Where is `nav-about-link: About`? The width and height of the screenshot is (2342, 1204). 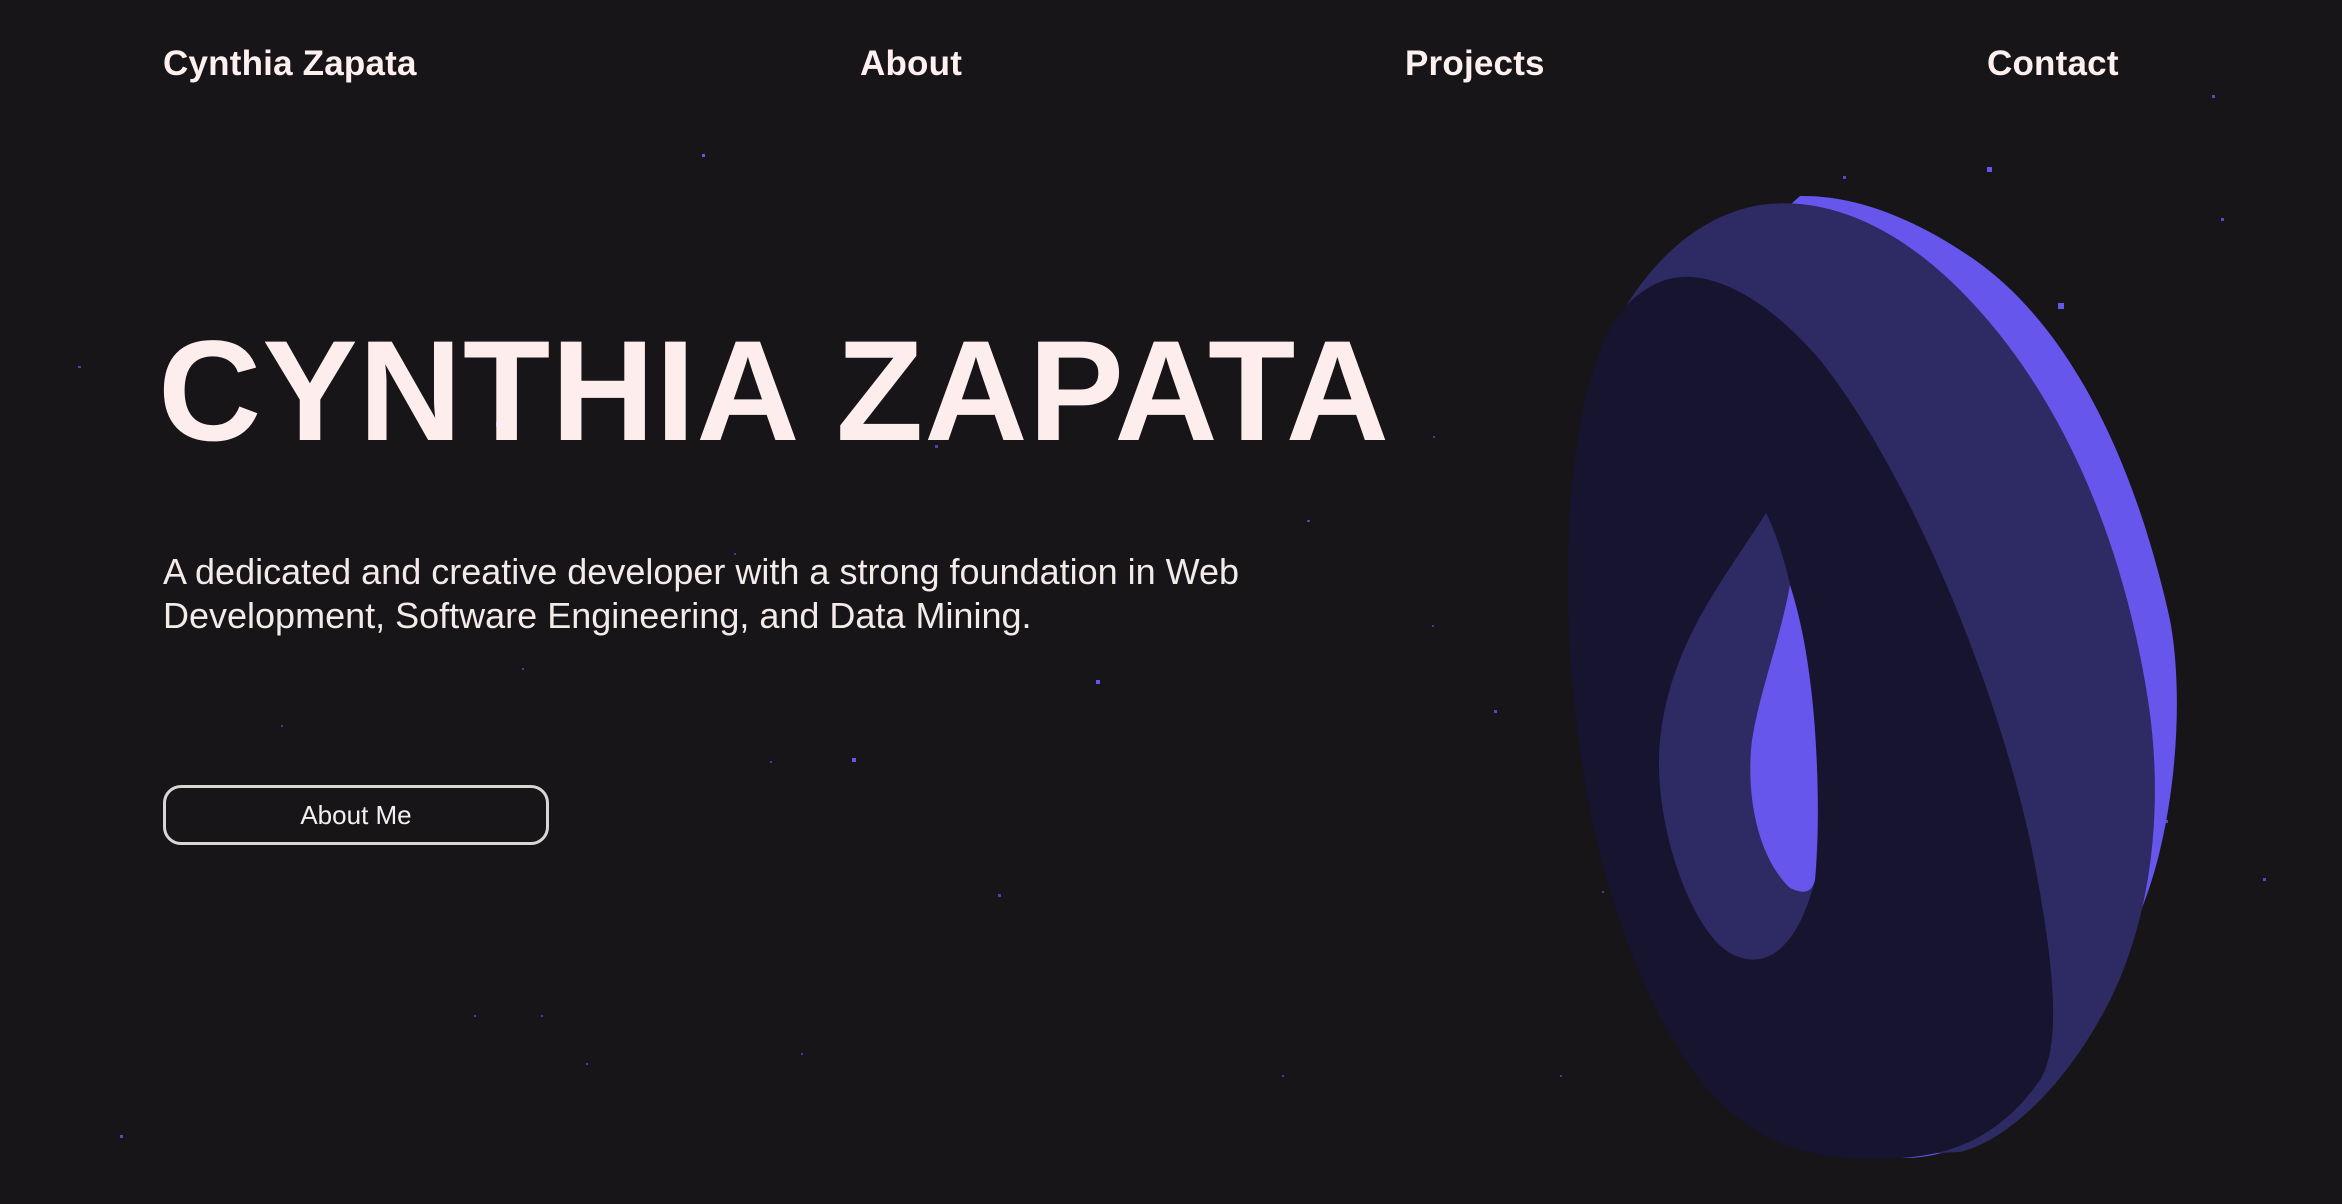 nav-about-link: About is located at coordinates (911, 64).